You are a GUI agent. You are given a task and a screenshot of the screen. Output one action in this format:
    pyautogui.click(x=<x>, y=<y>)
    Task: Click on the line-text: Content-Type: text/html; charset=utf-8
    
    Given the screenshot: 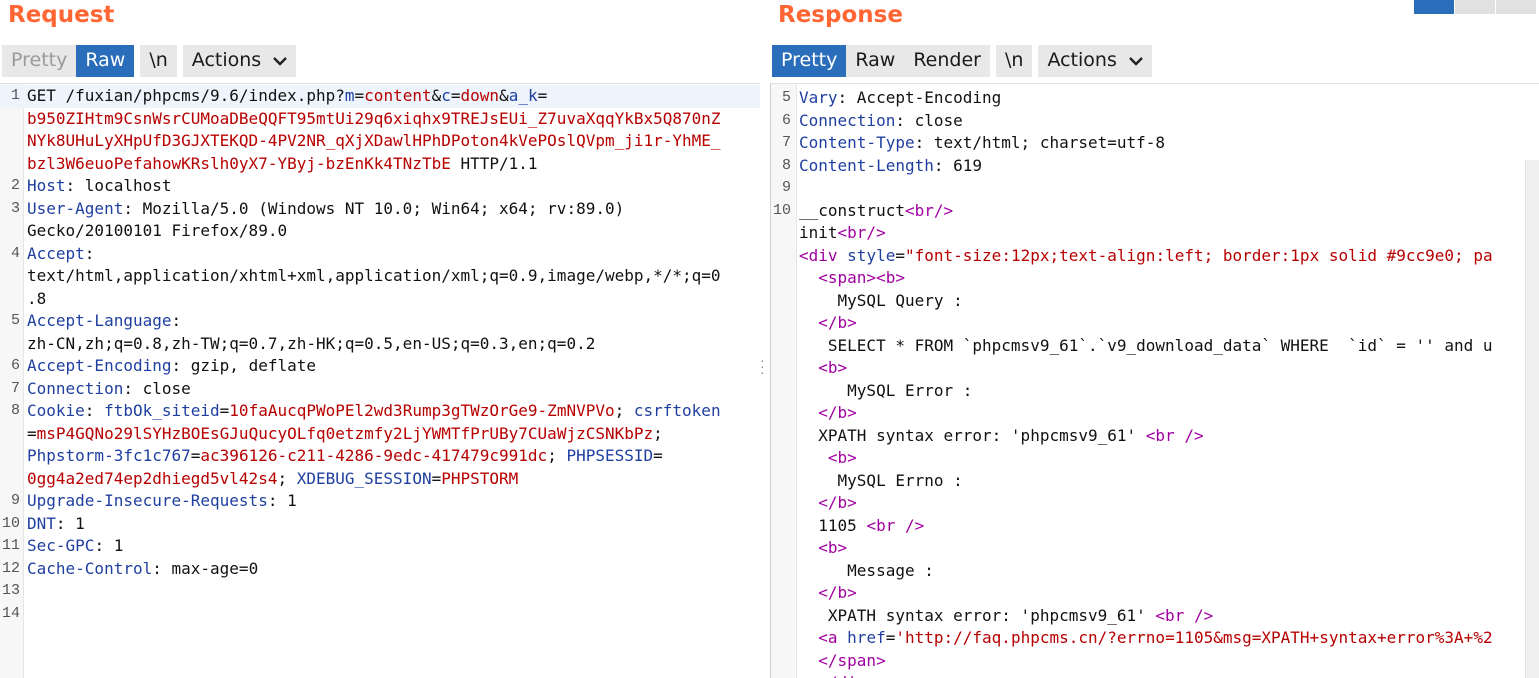 What is the action you would take?
    pyautogui.click(x=982, y=143)
    